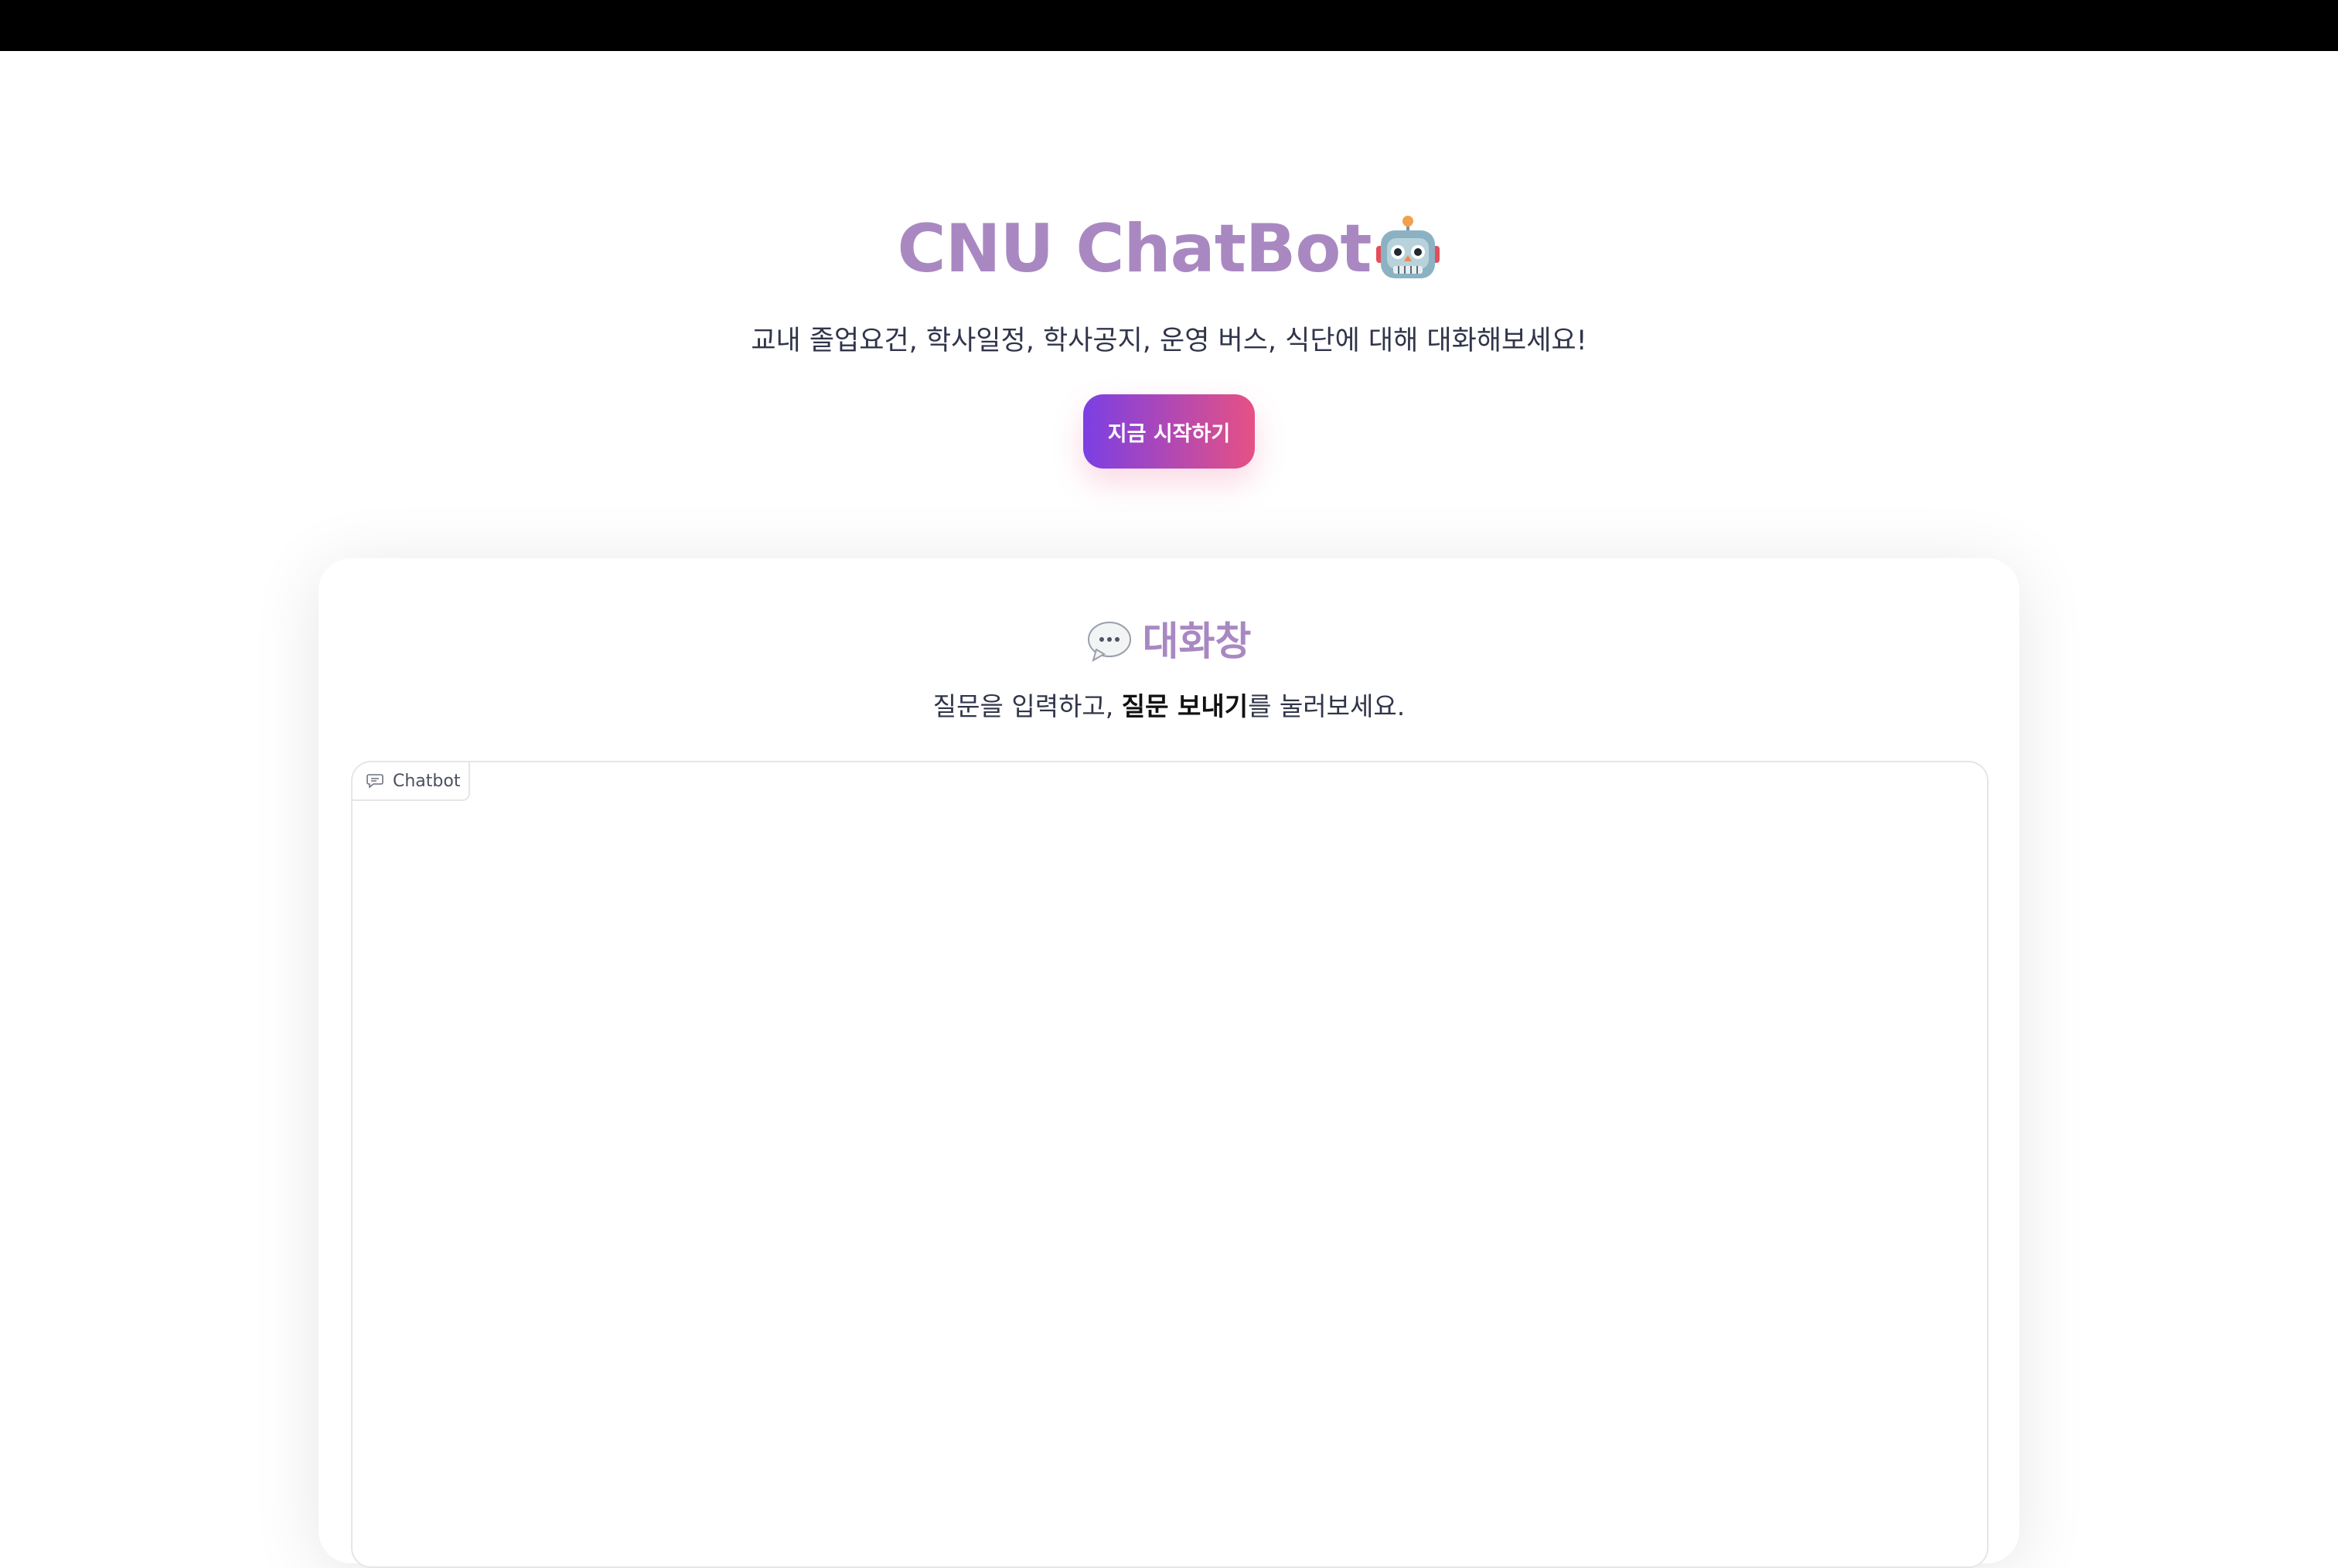 The width and height of the screenshot is (2338, 1568). What do you see at coordinates (1109, 641) in the screenshot?
I see `speech-bubble-icon` at bounding box center [1109, 641].